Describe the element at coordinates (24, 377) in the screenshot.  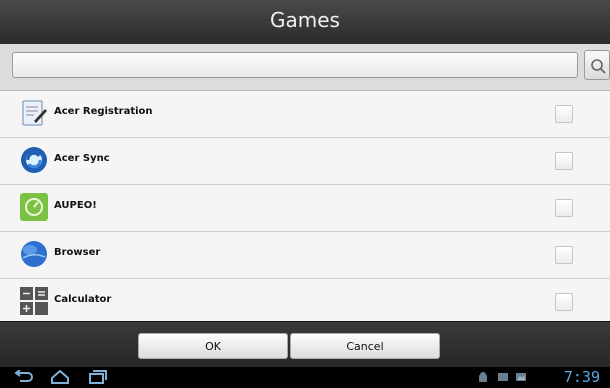
I see `back-icon` at that location.